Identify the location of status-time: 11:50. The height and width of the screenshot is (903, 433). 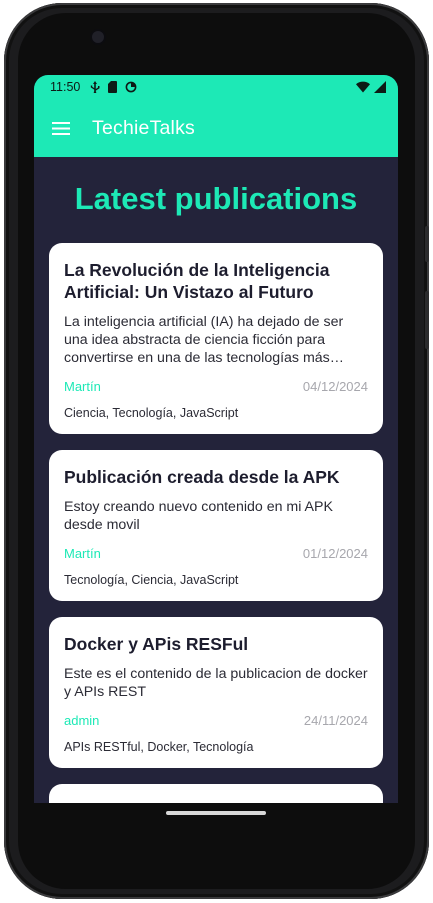
(65, 87).